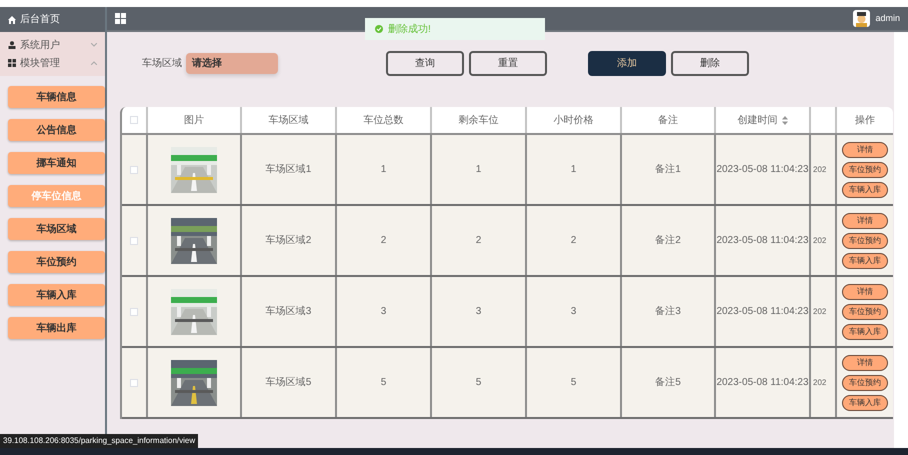  Describe the element at coordinates (861, 18) in the screenshot. I see `avatar-icon` at that location.